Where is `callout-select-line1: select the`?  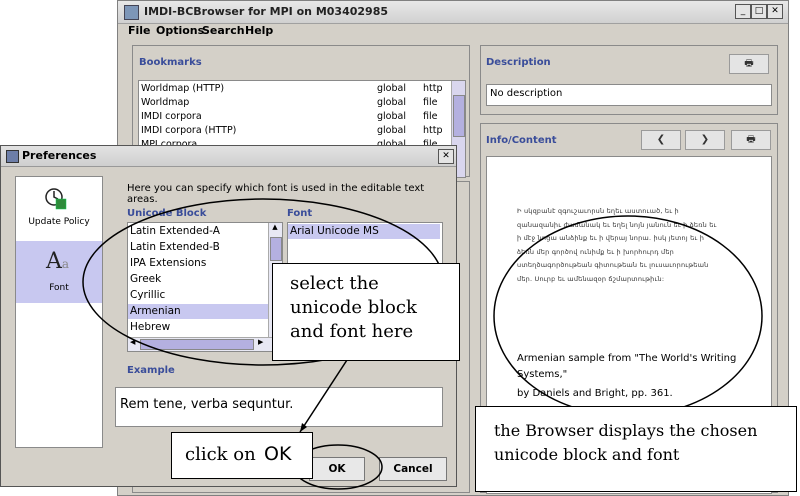
callout-select-line1: select the is located at coordinates (334, 283).